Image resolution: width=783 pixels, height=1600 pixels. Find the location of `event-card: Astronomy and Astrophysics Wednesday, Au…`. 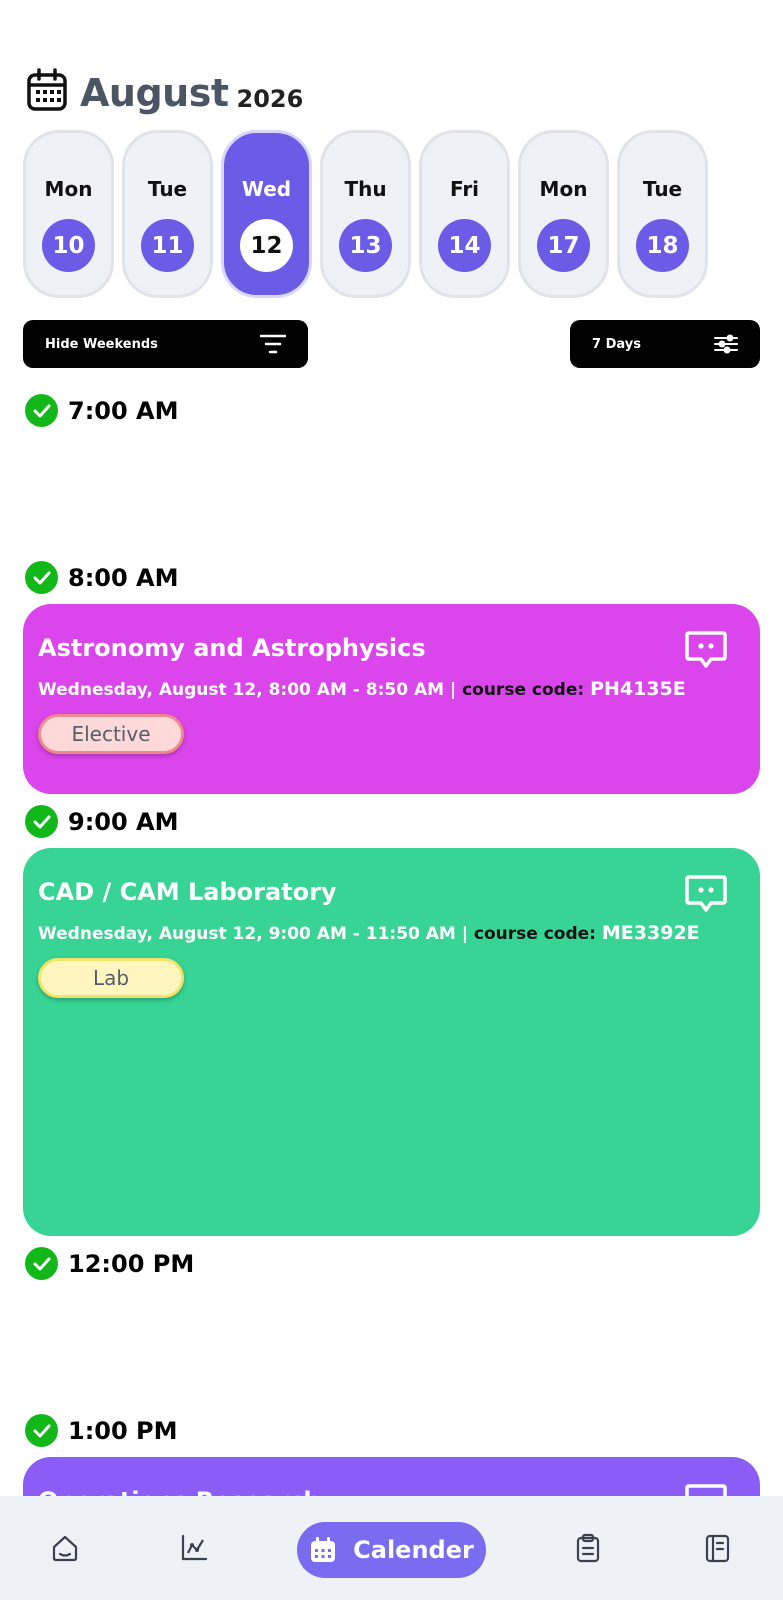

event-card: Astronomy and Astrophysics Wednesday, Au… is located at coordinates (391, 699).